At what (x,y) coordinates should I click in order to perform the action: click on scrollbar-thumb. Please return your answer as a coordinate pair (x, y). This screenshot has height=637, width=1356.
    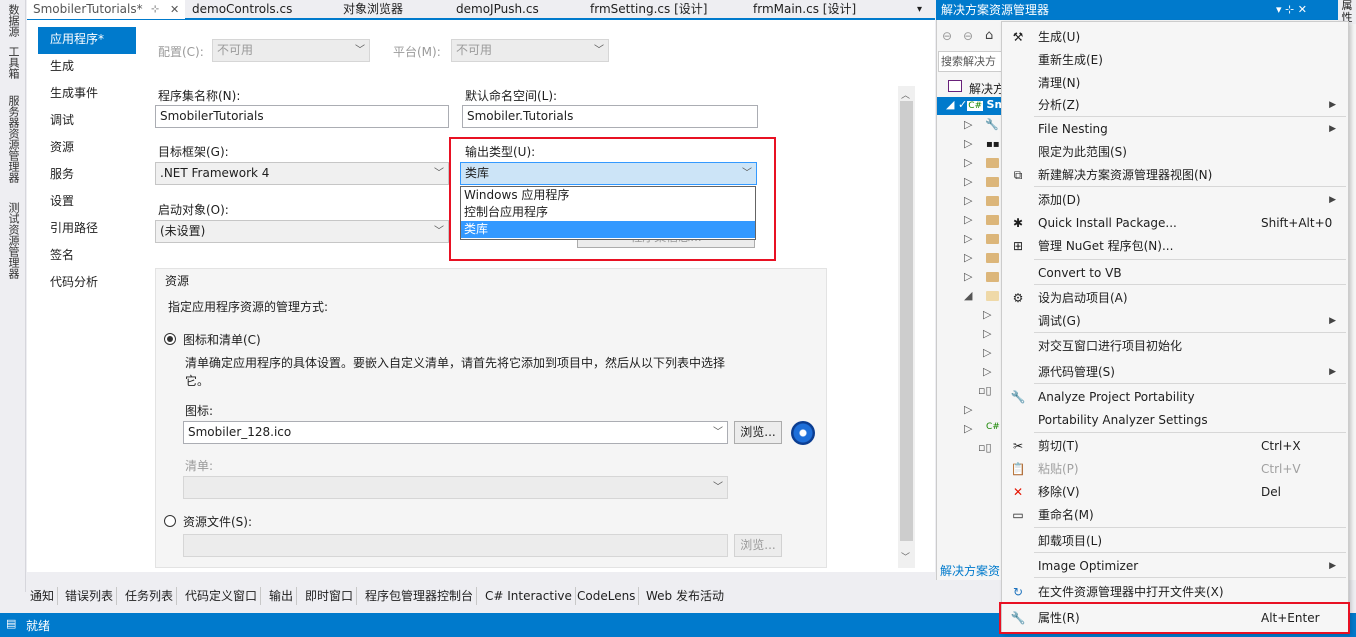
    Looking at the image, I should click on (906, 321).